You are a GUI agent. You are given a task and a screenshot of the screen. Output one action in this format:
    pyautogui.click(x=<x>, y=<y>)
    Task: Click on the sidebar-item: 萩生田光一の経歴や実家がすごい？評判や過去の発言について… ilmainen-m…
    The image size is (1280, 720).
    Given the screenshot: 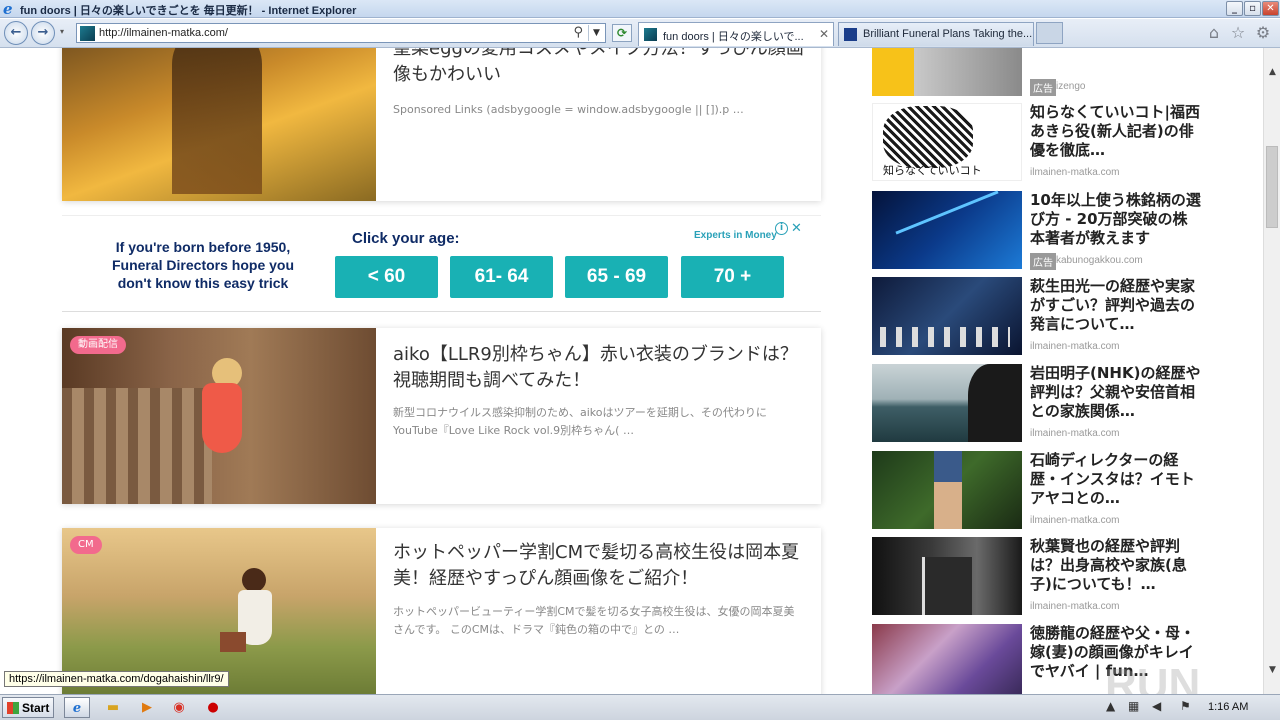 What is the action you would take?
    pyautogui.click(x=1037, y=317)
    